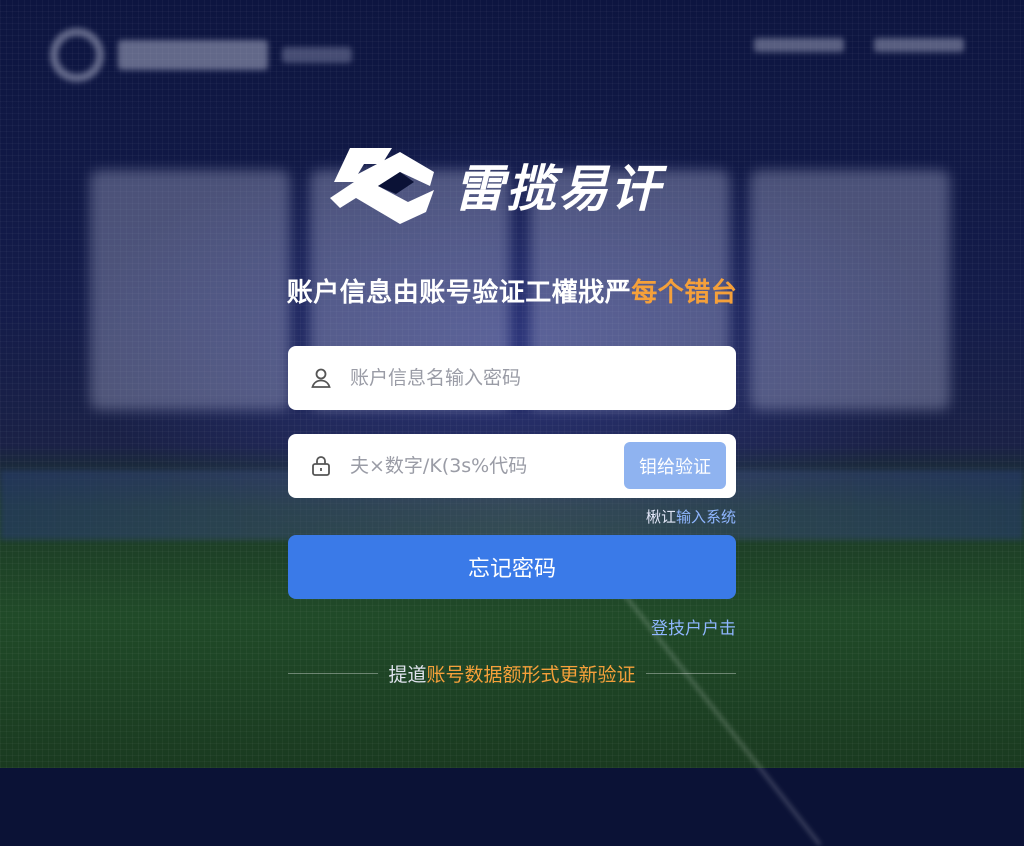 Image resolution: width=1024 pixels, height=846 pixels. Describe the element at coordinates (321, 466) in the screenshot. I see `lock-icon` at that location.